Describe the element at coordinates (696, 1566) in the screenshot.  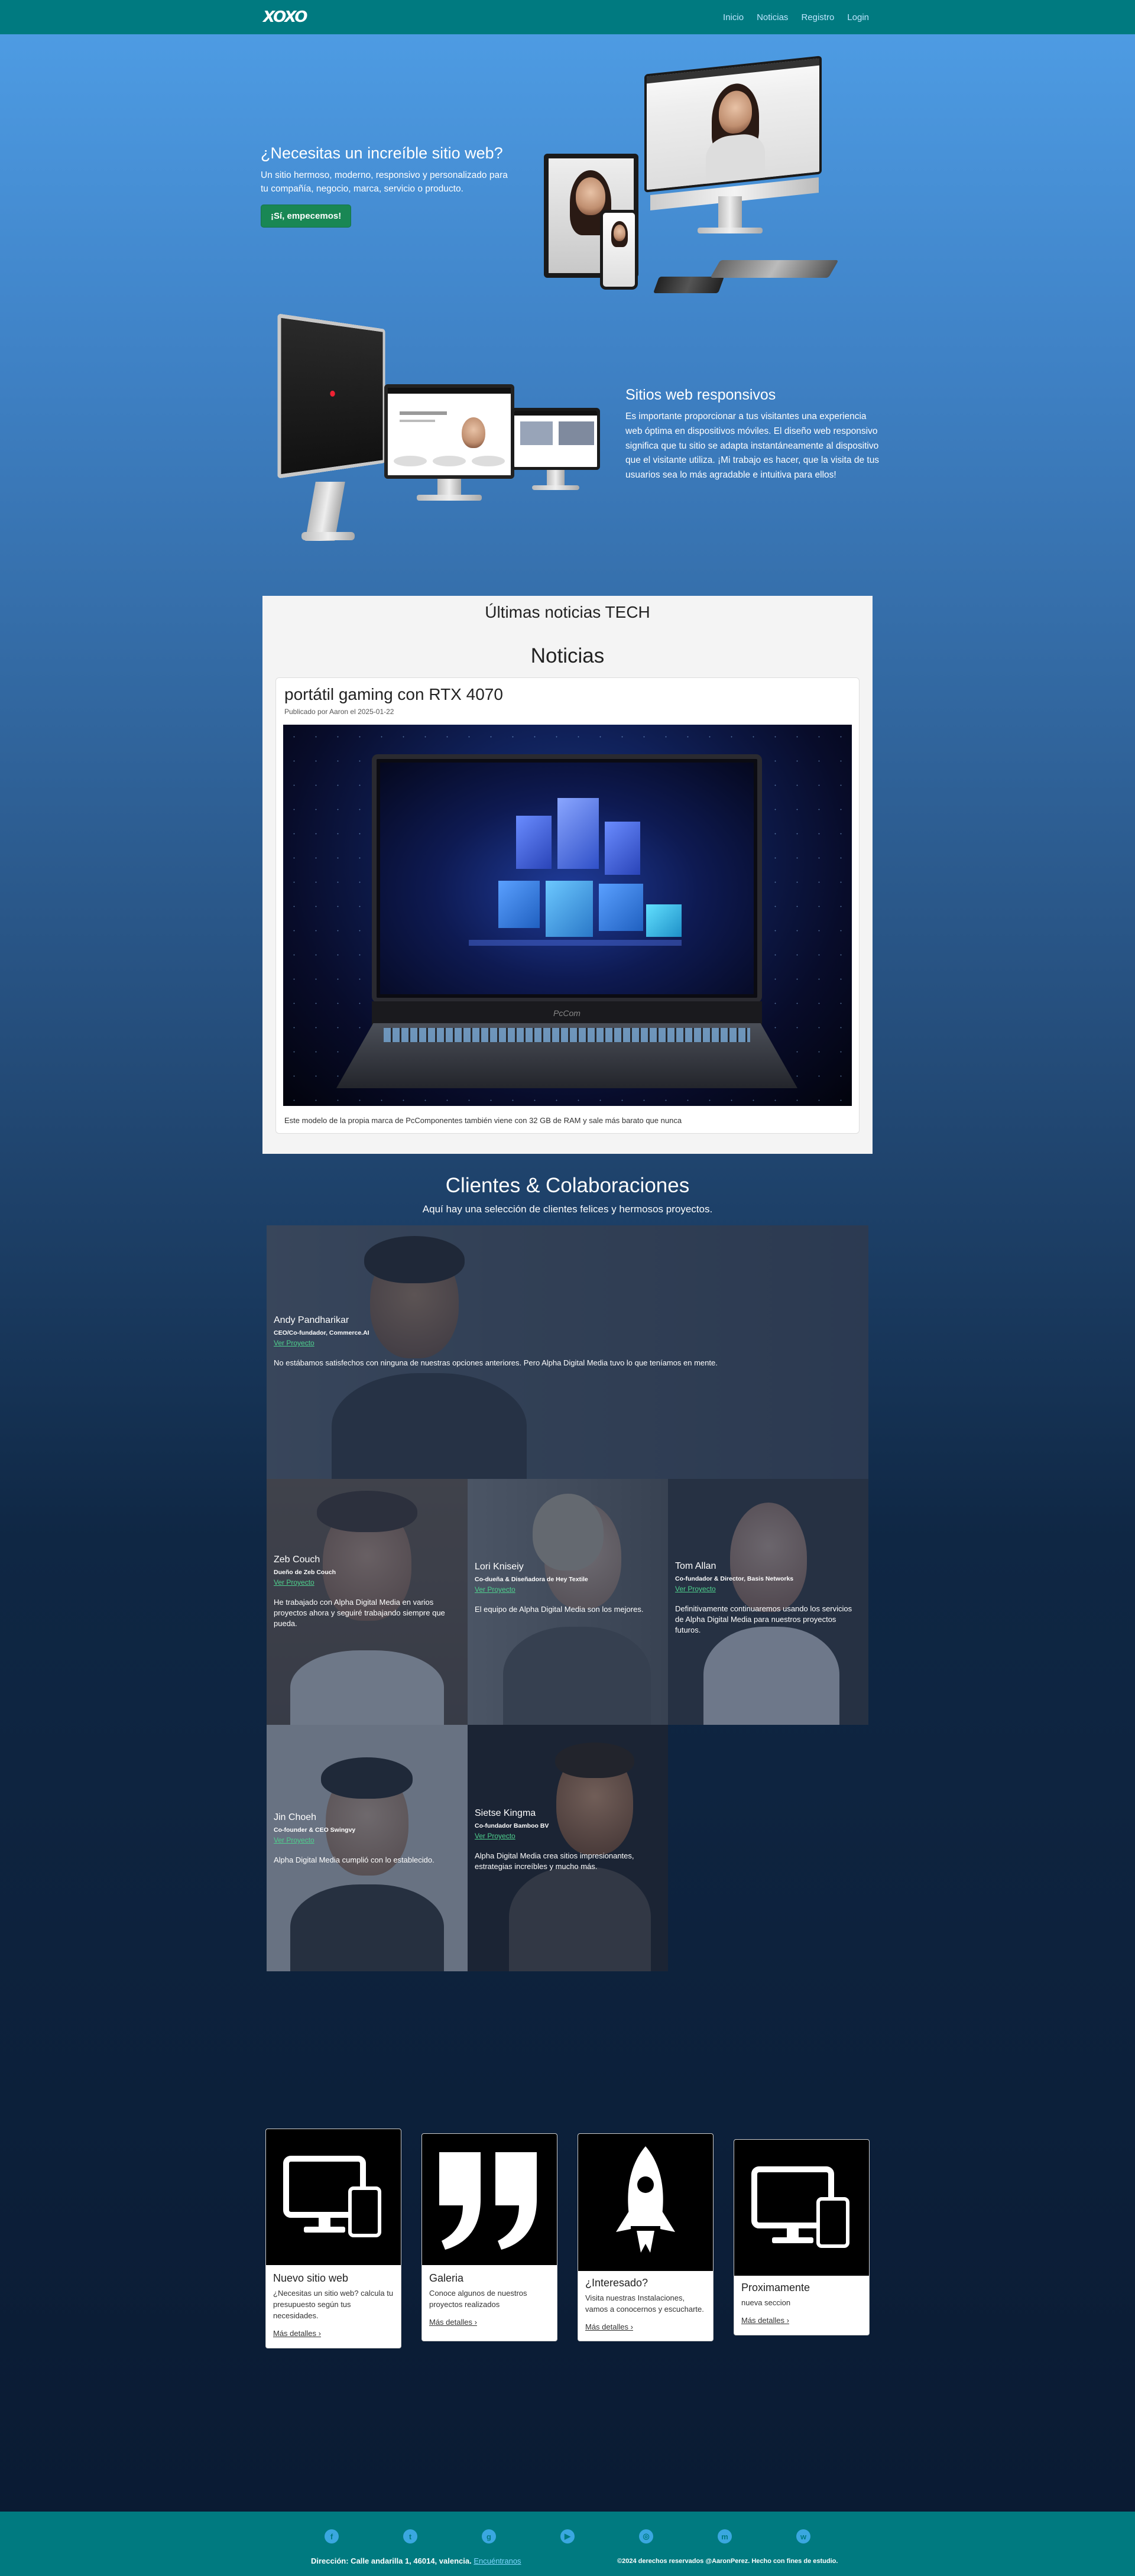
I see `testimonial-name: Tom Allan` at that location.